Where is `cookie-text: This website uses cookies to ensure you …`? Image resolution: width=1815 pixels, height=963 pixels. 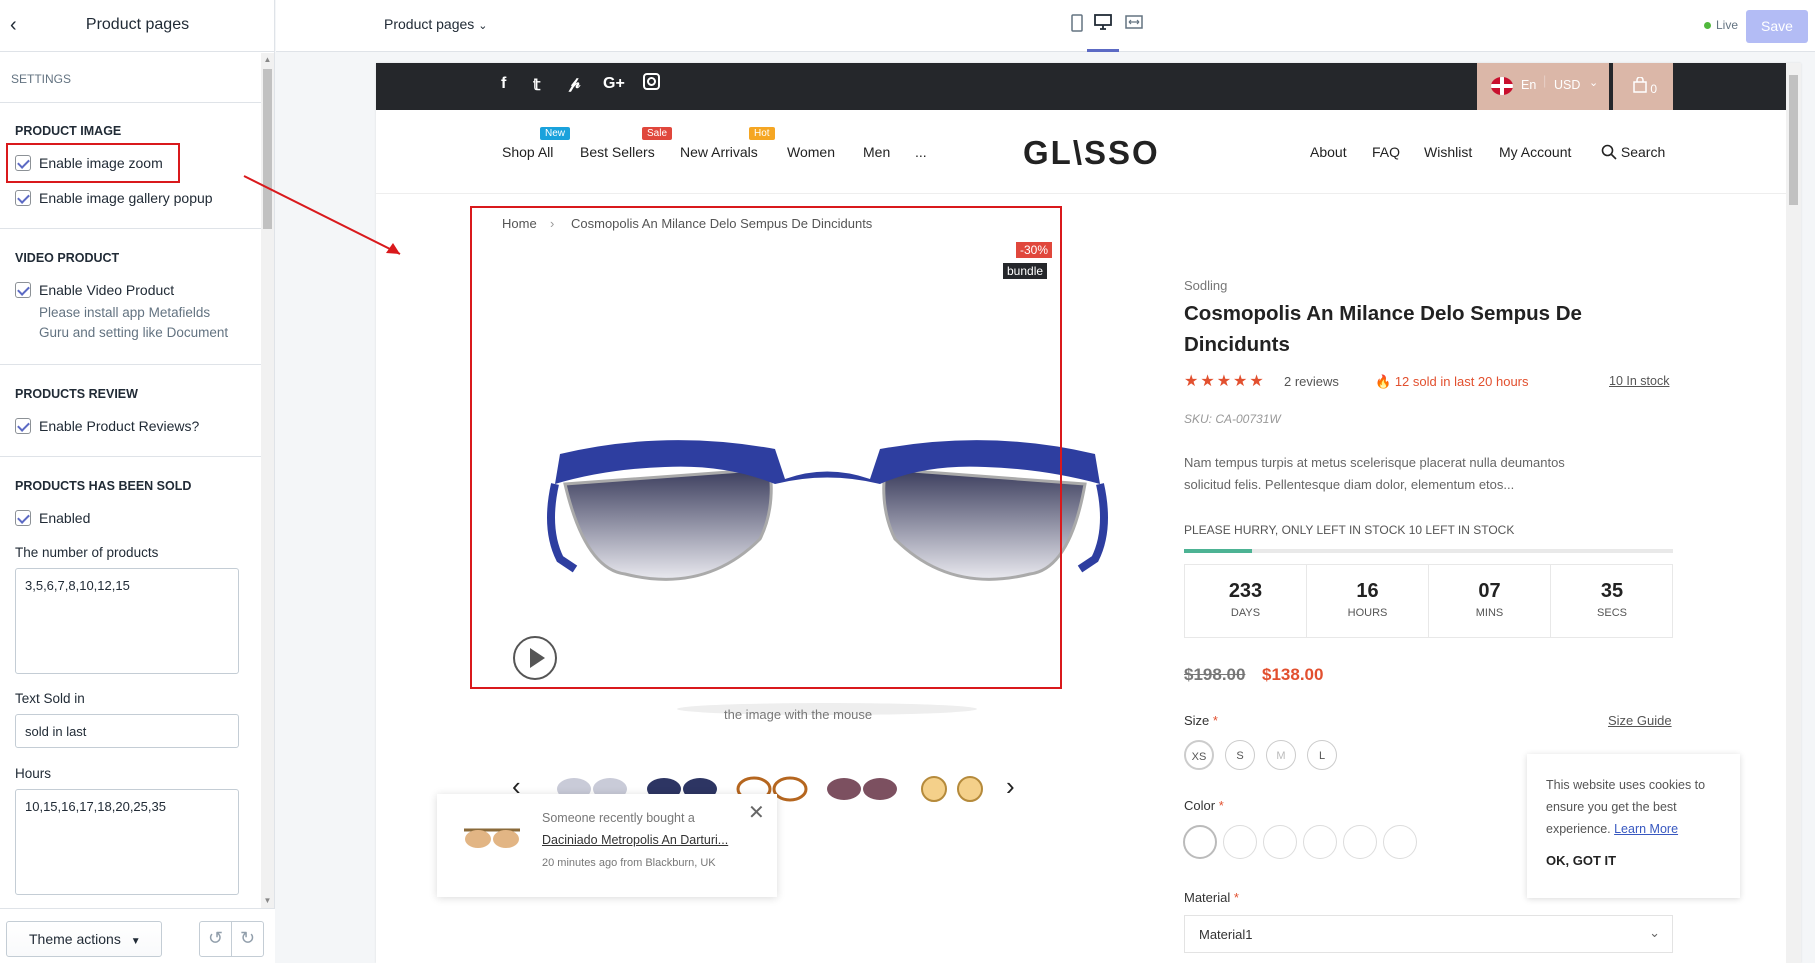 cookie-text: This website uses cookies to ensure you … is located at coordinates (1636, 807).